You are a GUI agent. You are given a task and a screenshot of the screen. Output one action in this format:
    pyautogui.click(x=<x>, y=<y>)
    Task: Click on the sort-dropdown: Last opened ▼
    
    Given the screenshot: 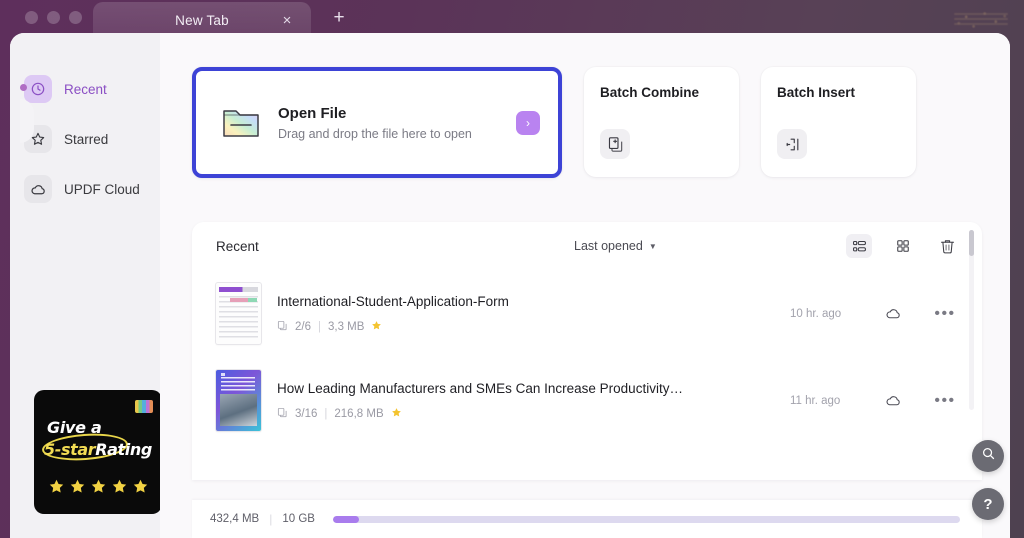 What is the action you would take?
    pyautogui.click(x=615, y=246)
    